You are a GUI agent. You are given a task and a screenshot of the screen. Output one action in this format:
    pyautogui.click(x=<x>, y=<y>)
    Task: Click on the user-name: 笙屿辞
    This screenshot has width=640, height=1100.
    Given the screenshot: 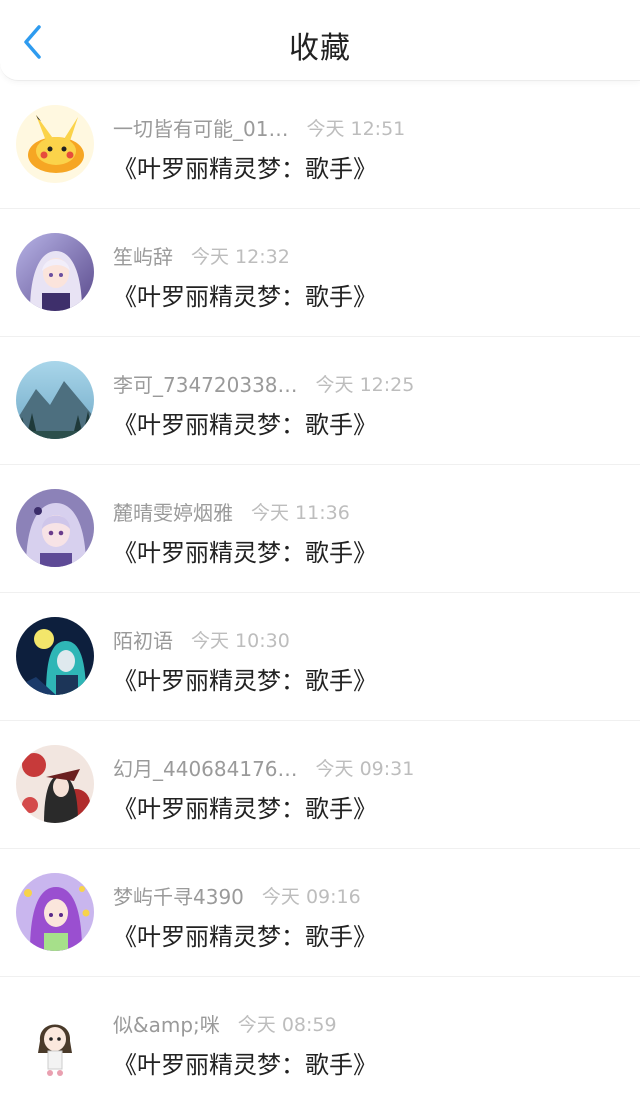 What is the action you would take?
    pyautogui.click(x=143, y=255)
    